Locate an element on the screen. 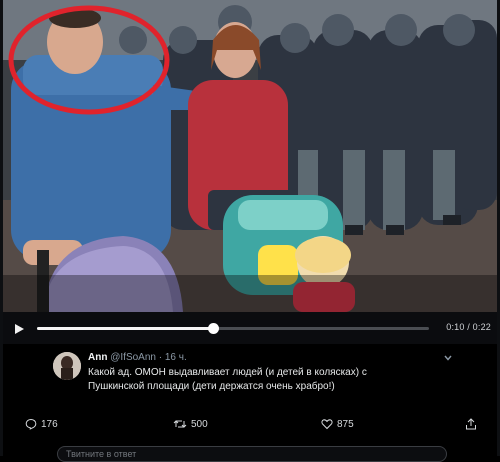 The image size is (500, 462). more-button is located at coordinates (448, 355).